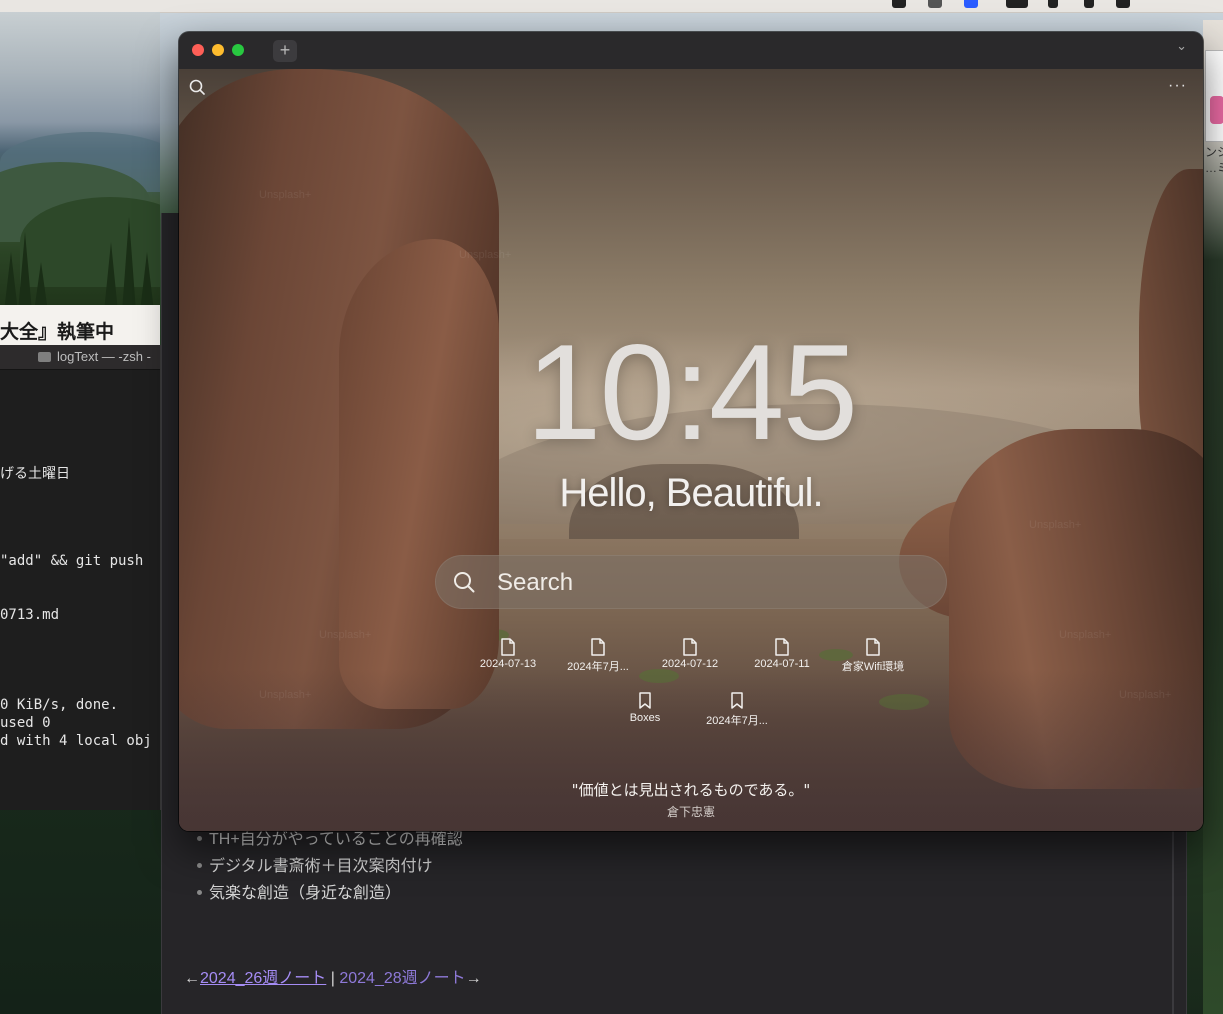  I want to click on bookmark-tile: Boxes, so click(645, 708).